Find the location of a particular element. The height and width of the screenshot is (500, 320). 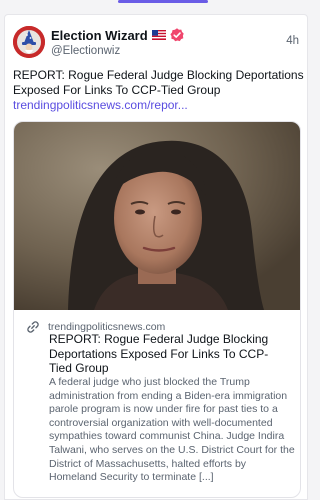

top-strip is located at coordinates (156, 4).